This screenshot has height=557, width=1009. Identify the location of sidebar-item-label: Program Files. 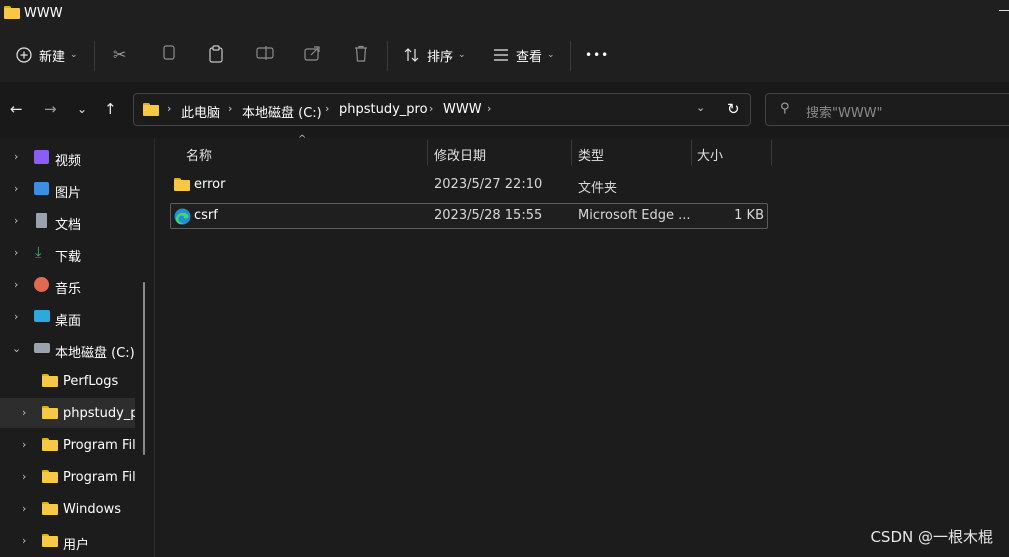
(99, 445).